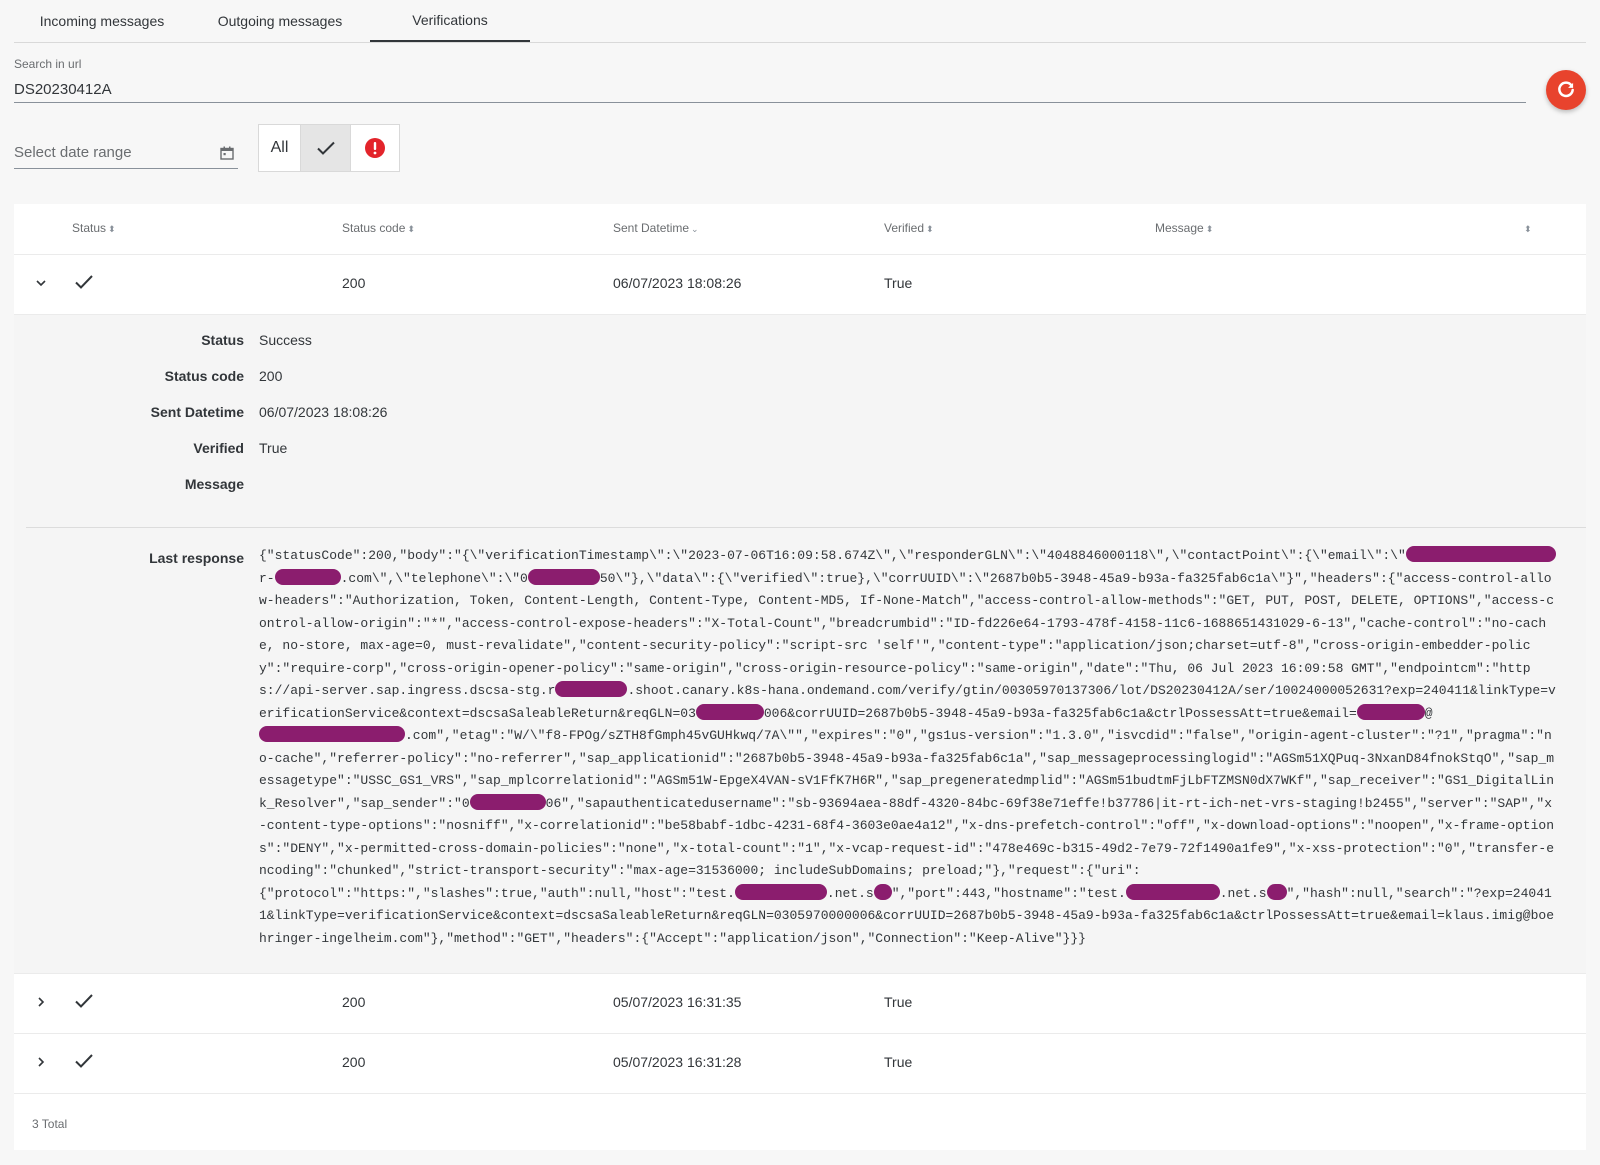 This screenshot has width=1600, height=1165. I want to click on detail-code-label: Status code, so click(204, 376).